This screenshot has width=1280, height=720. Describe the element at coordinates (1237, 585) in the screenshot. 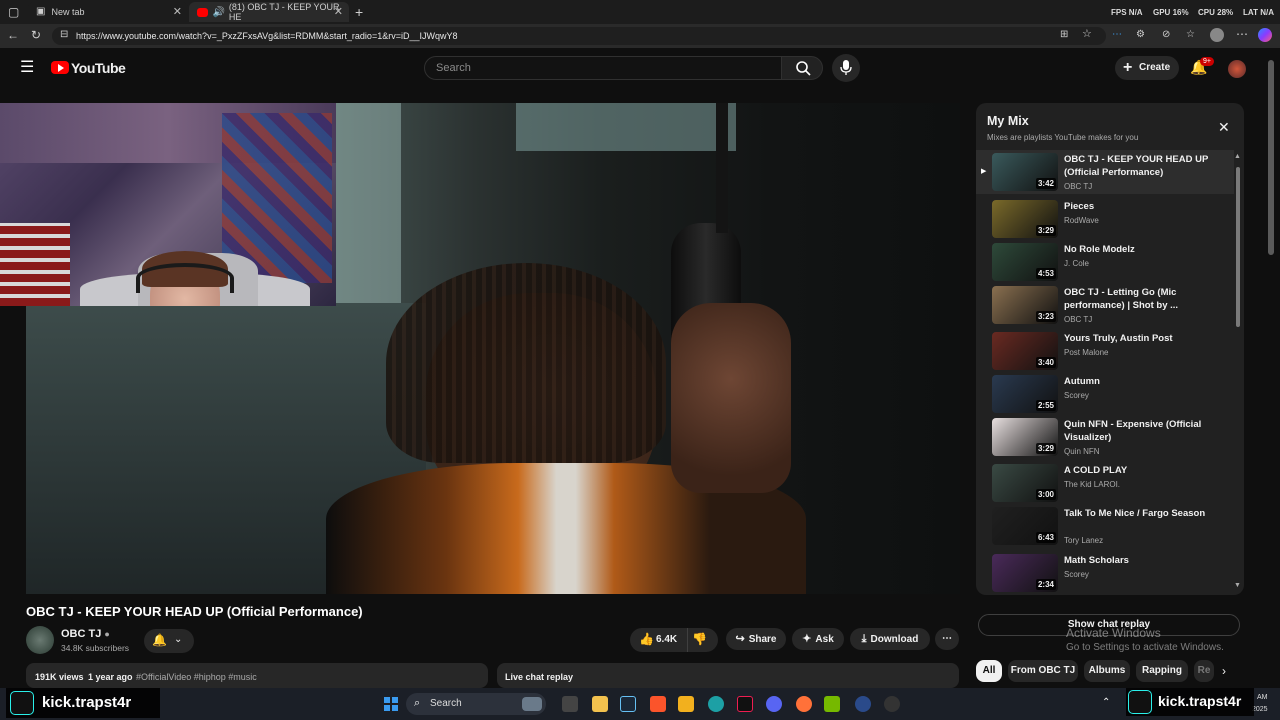

I see `scroll-down-arrow-icon: ▼` at that location.